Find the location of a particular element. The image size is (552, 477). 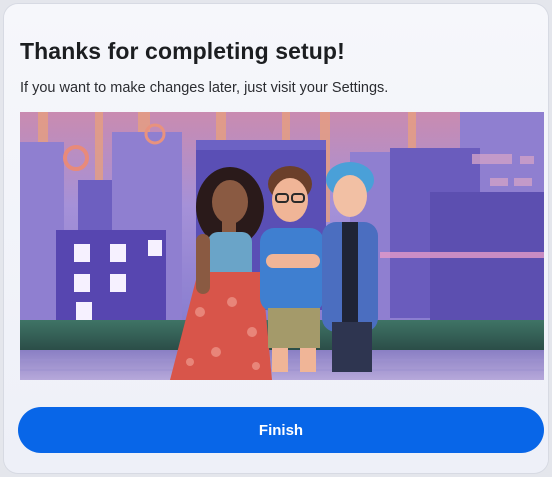

finish-button: Finish is located at coordinates (281, 430).